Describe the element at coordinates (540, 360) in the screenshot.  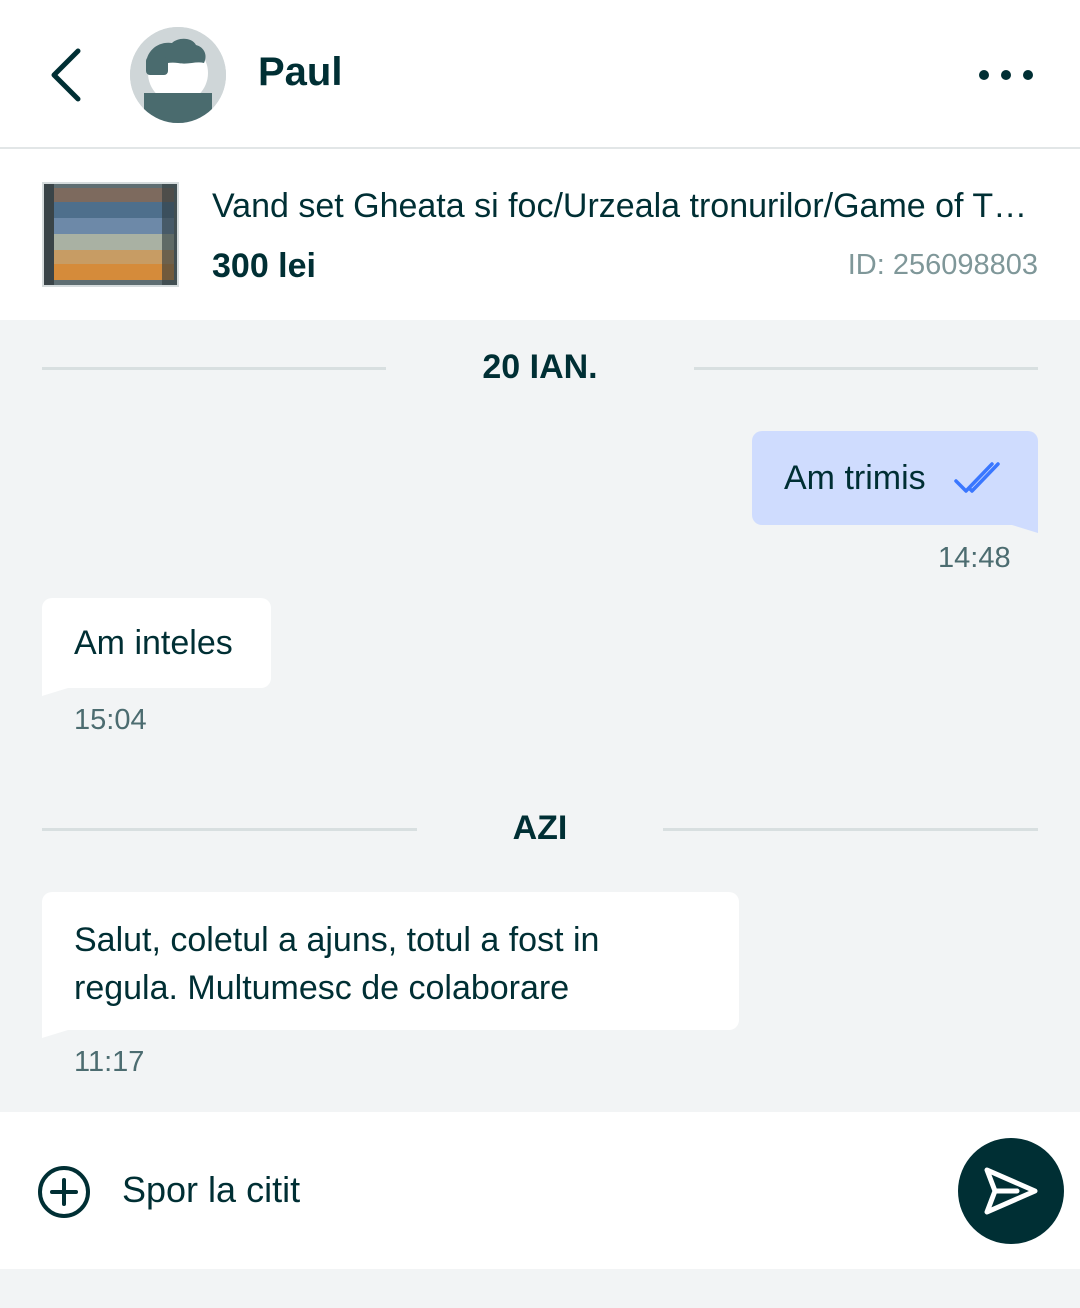
I see `date-separator: 20 IAN.` at that location.